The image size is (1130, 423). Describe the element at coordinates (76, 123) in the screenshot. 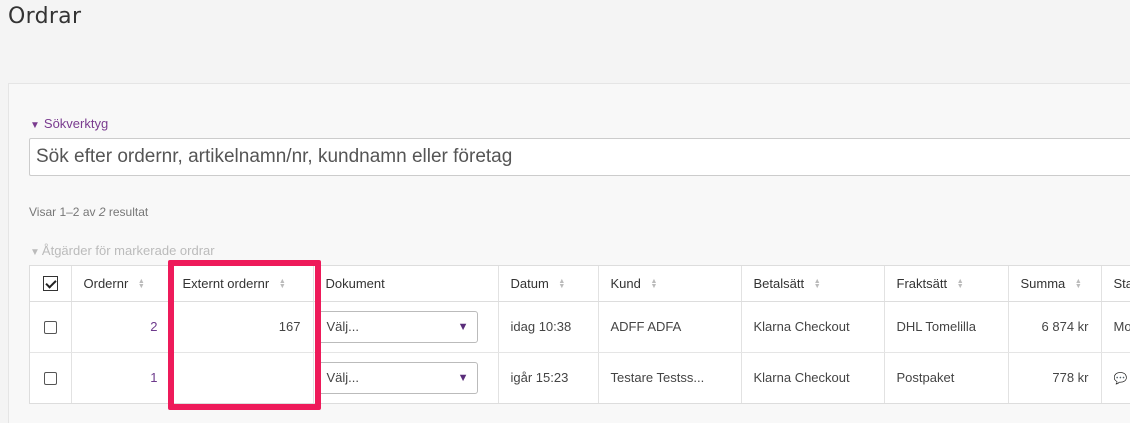

I see `search-tools-label: Sökverktyg` at that location.